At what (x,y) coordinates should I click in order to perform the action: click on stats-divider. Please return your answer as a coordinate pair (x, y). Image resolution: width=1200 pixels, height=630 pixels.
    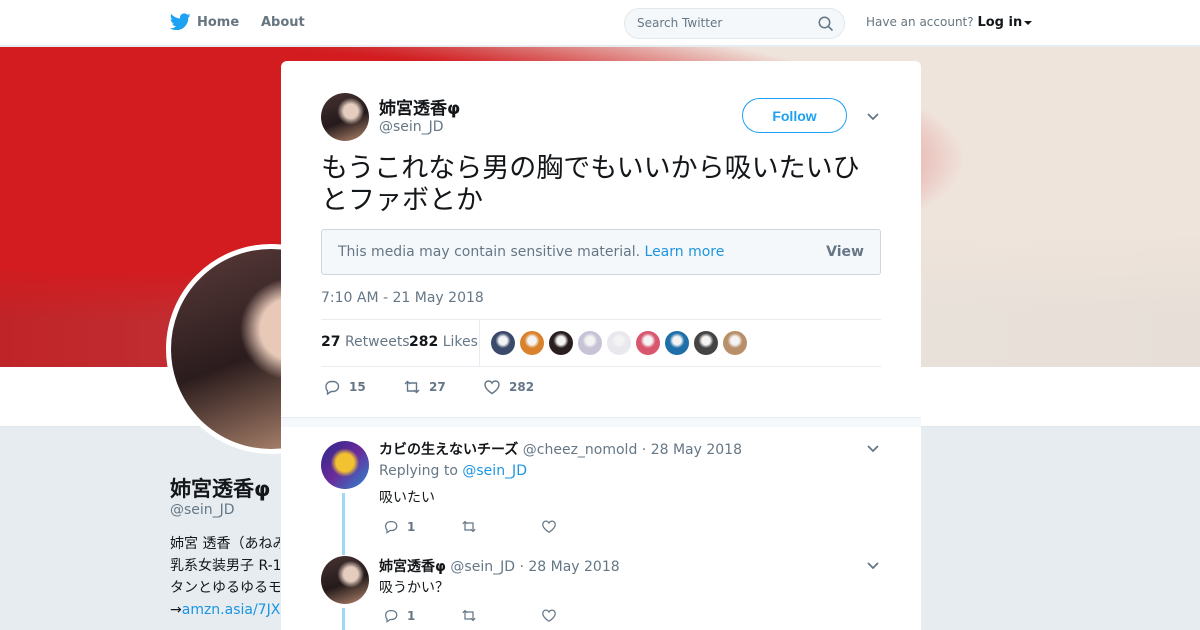
    Looking at the image, I should click on (479, 343).